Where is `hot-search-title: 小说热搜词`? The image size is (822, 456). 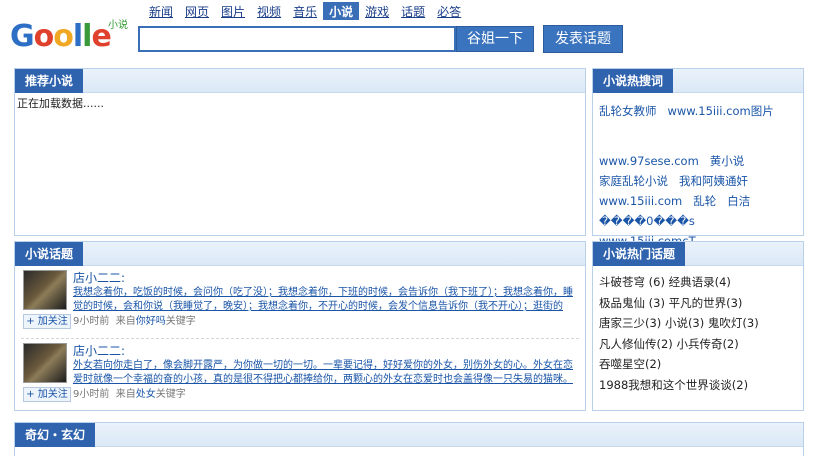 hot-search-title: 小说热搜词 is located at coordinates (633, 81).